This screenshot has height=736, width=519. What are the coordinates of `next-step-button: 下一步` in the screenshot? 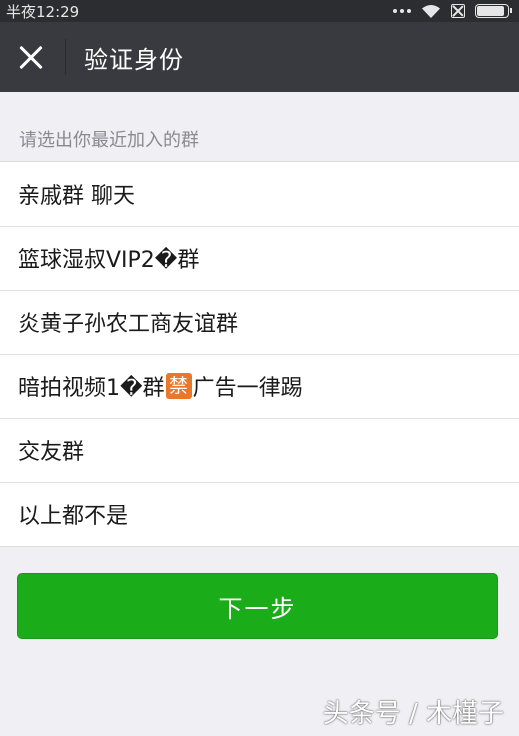 It's located at (257, 606).